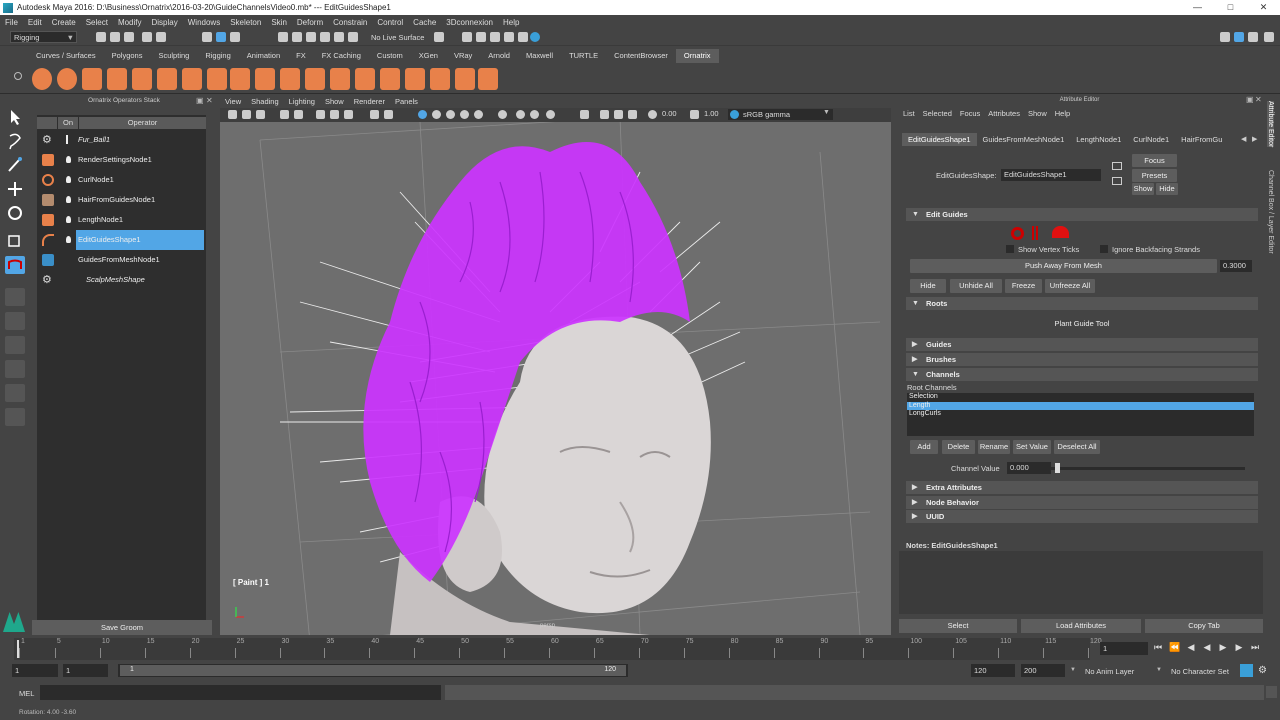  I want to click on operator-row-selected: EditGuidesShape1, so click(121, 240).